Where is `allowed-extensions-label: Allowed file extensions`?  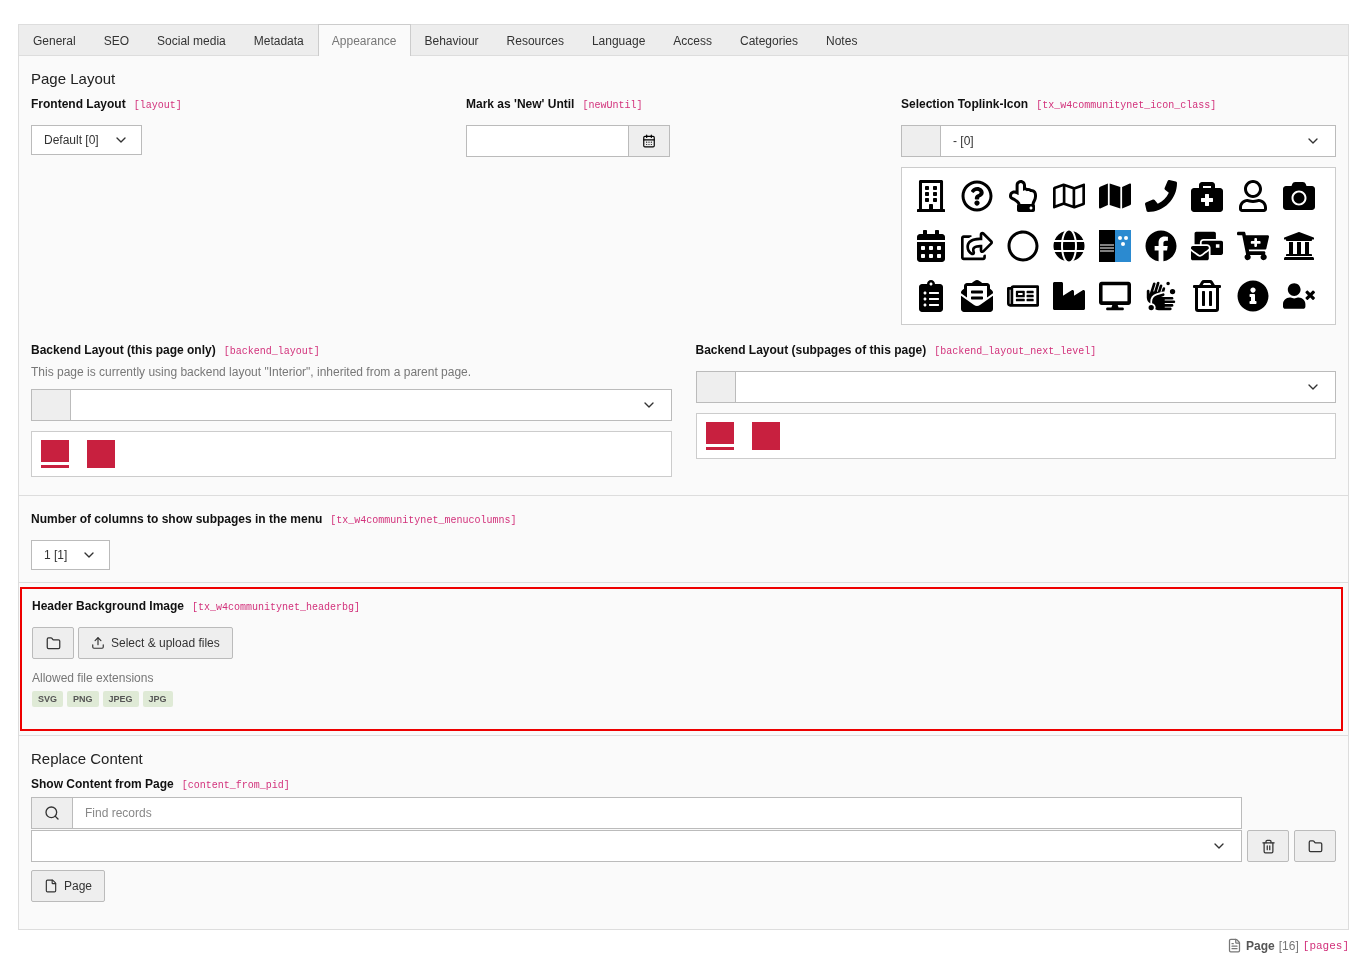
allowed-extensions-label: Allowed file extensions is located at coordinates (93, 678).